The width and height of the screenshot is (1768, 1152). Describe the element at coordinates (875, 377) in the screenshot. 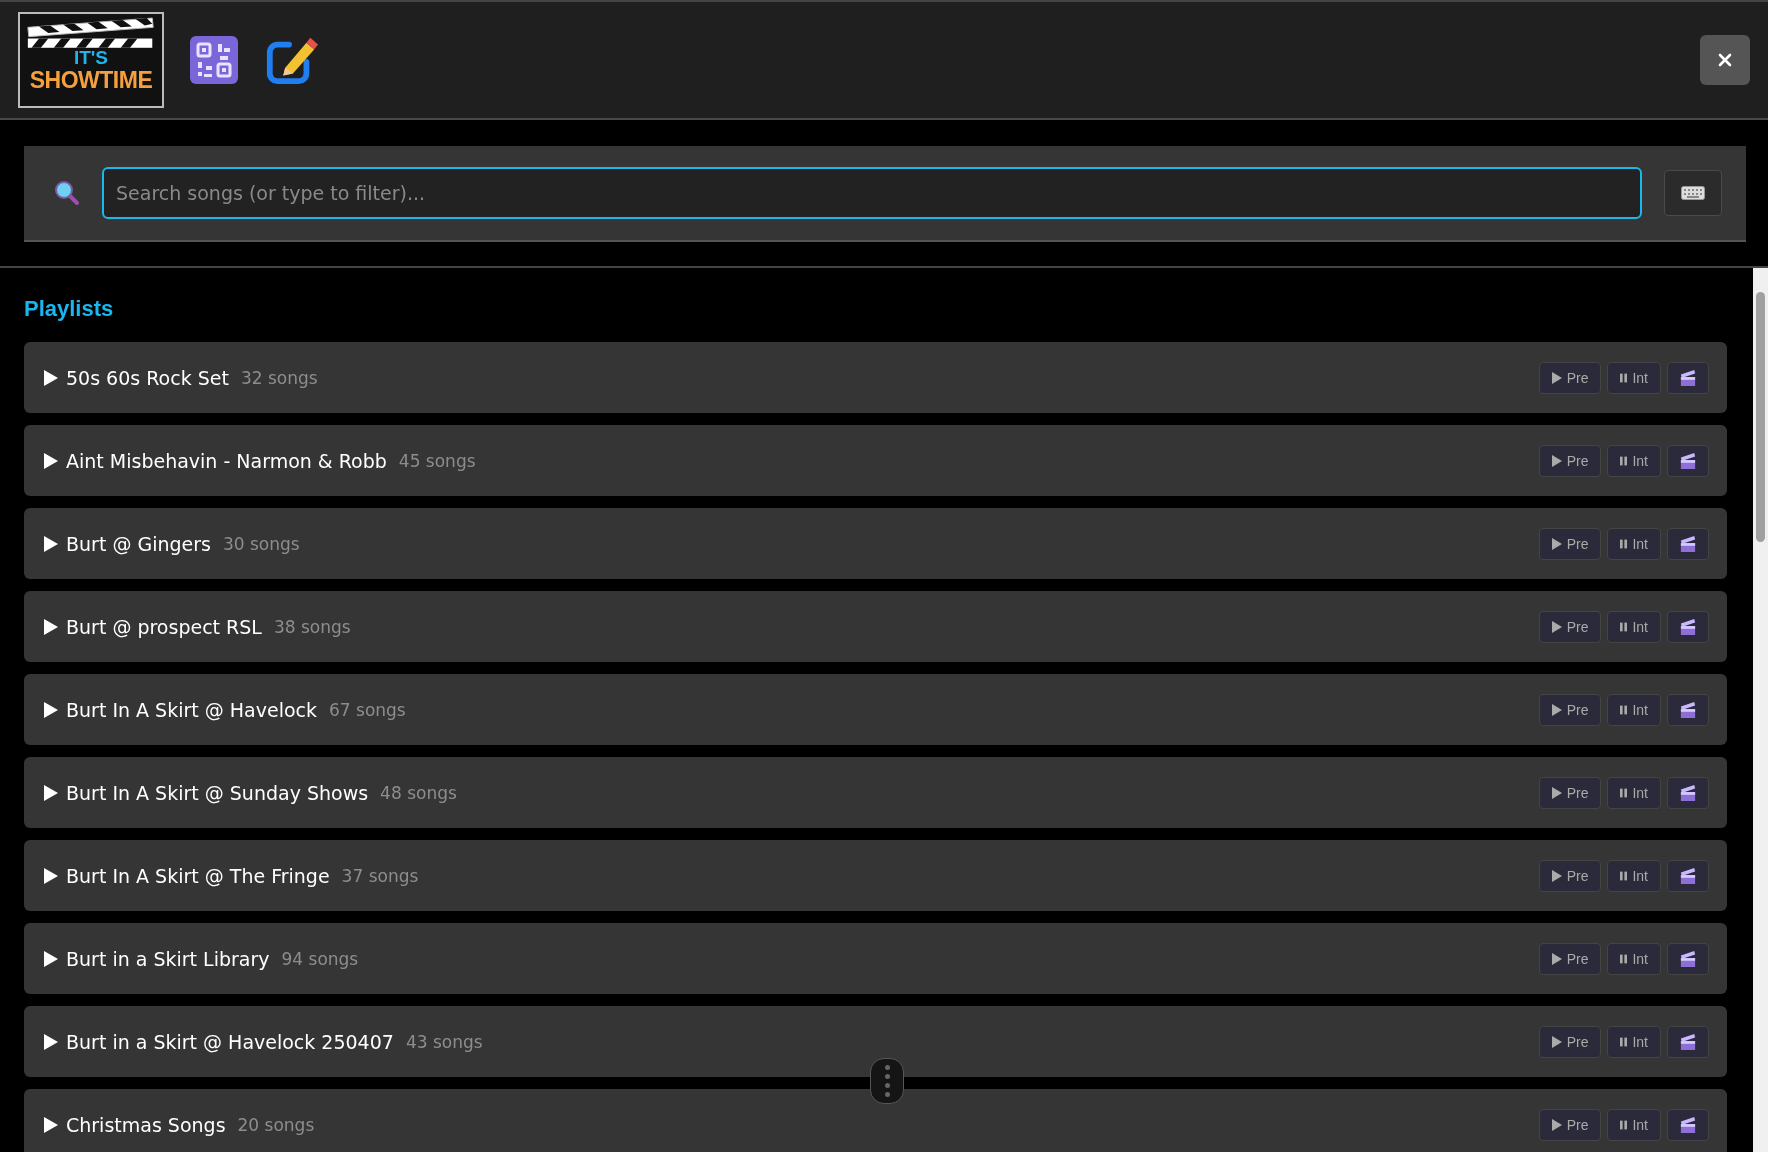

I see `playlist-row: 50s 60s Rock Set 32 songs Pre Int` at that location.